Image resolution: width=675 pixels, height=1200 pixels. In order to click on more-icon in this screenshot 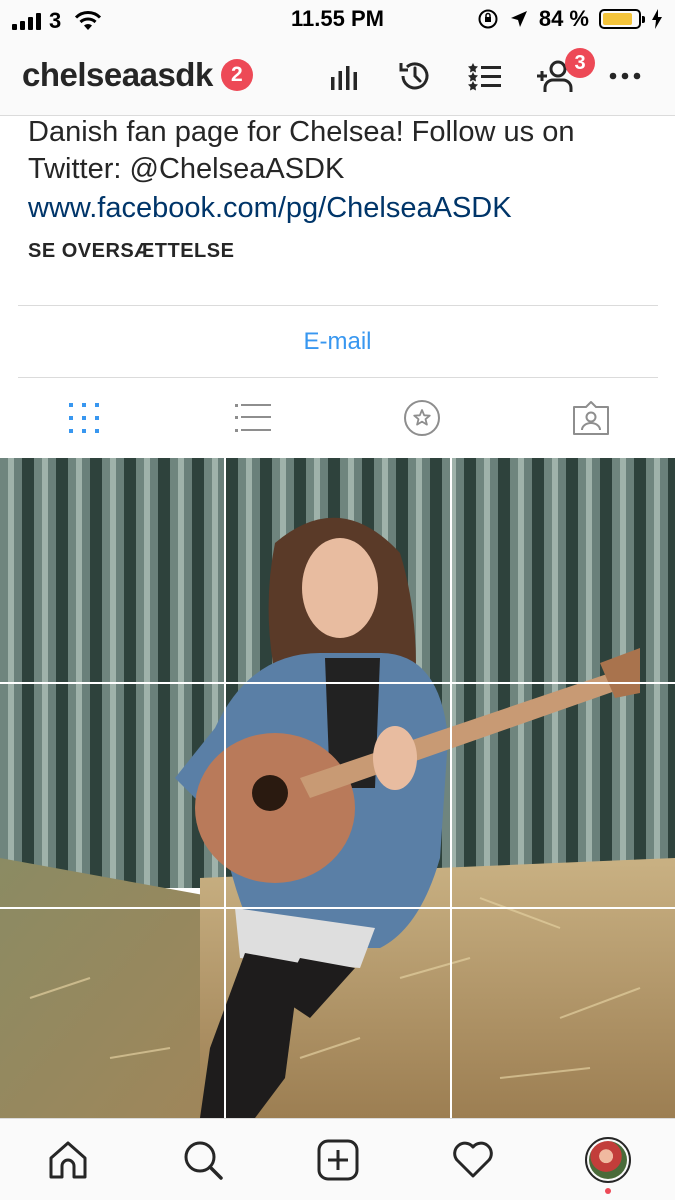, I will do `click(625, 76)`.